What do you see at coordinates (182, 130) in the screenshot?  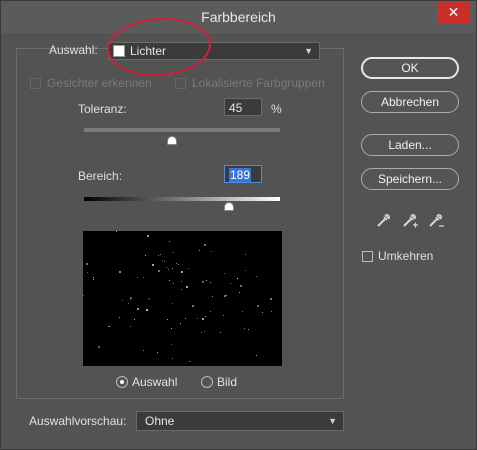 I see `tolerance-slider-track` at bounding box center [182, 130].